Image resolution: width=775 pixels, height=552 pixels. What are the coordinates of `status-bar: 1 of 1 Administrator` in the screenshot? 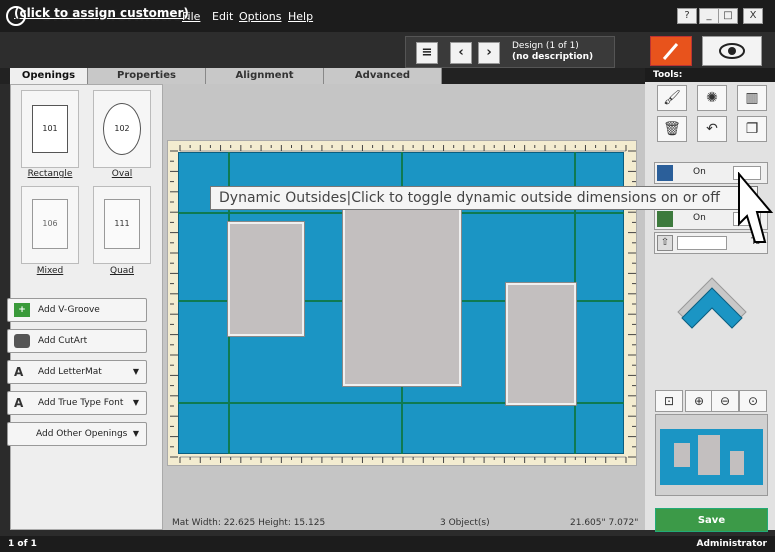 It's located at (387, 544).